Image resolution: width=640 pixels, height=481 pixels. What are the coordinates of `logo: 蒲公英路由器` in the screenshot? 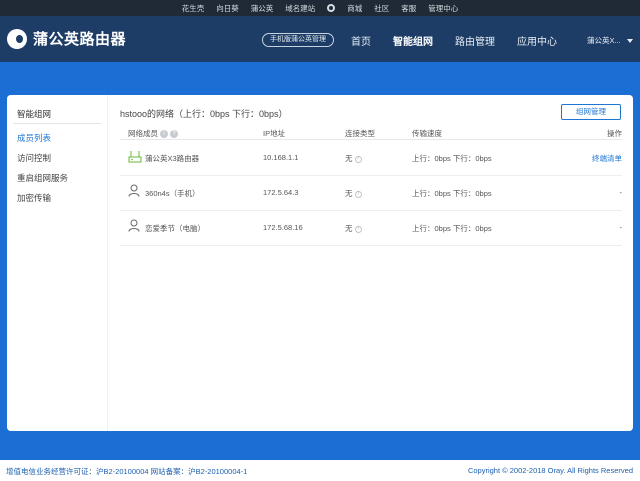 It's located at (66, 38).